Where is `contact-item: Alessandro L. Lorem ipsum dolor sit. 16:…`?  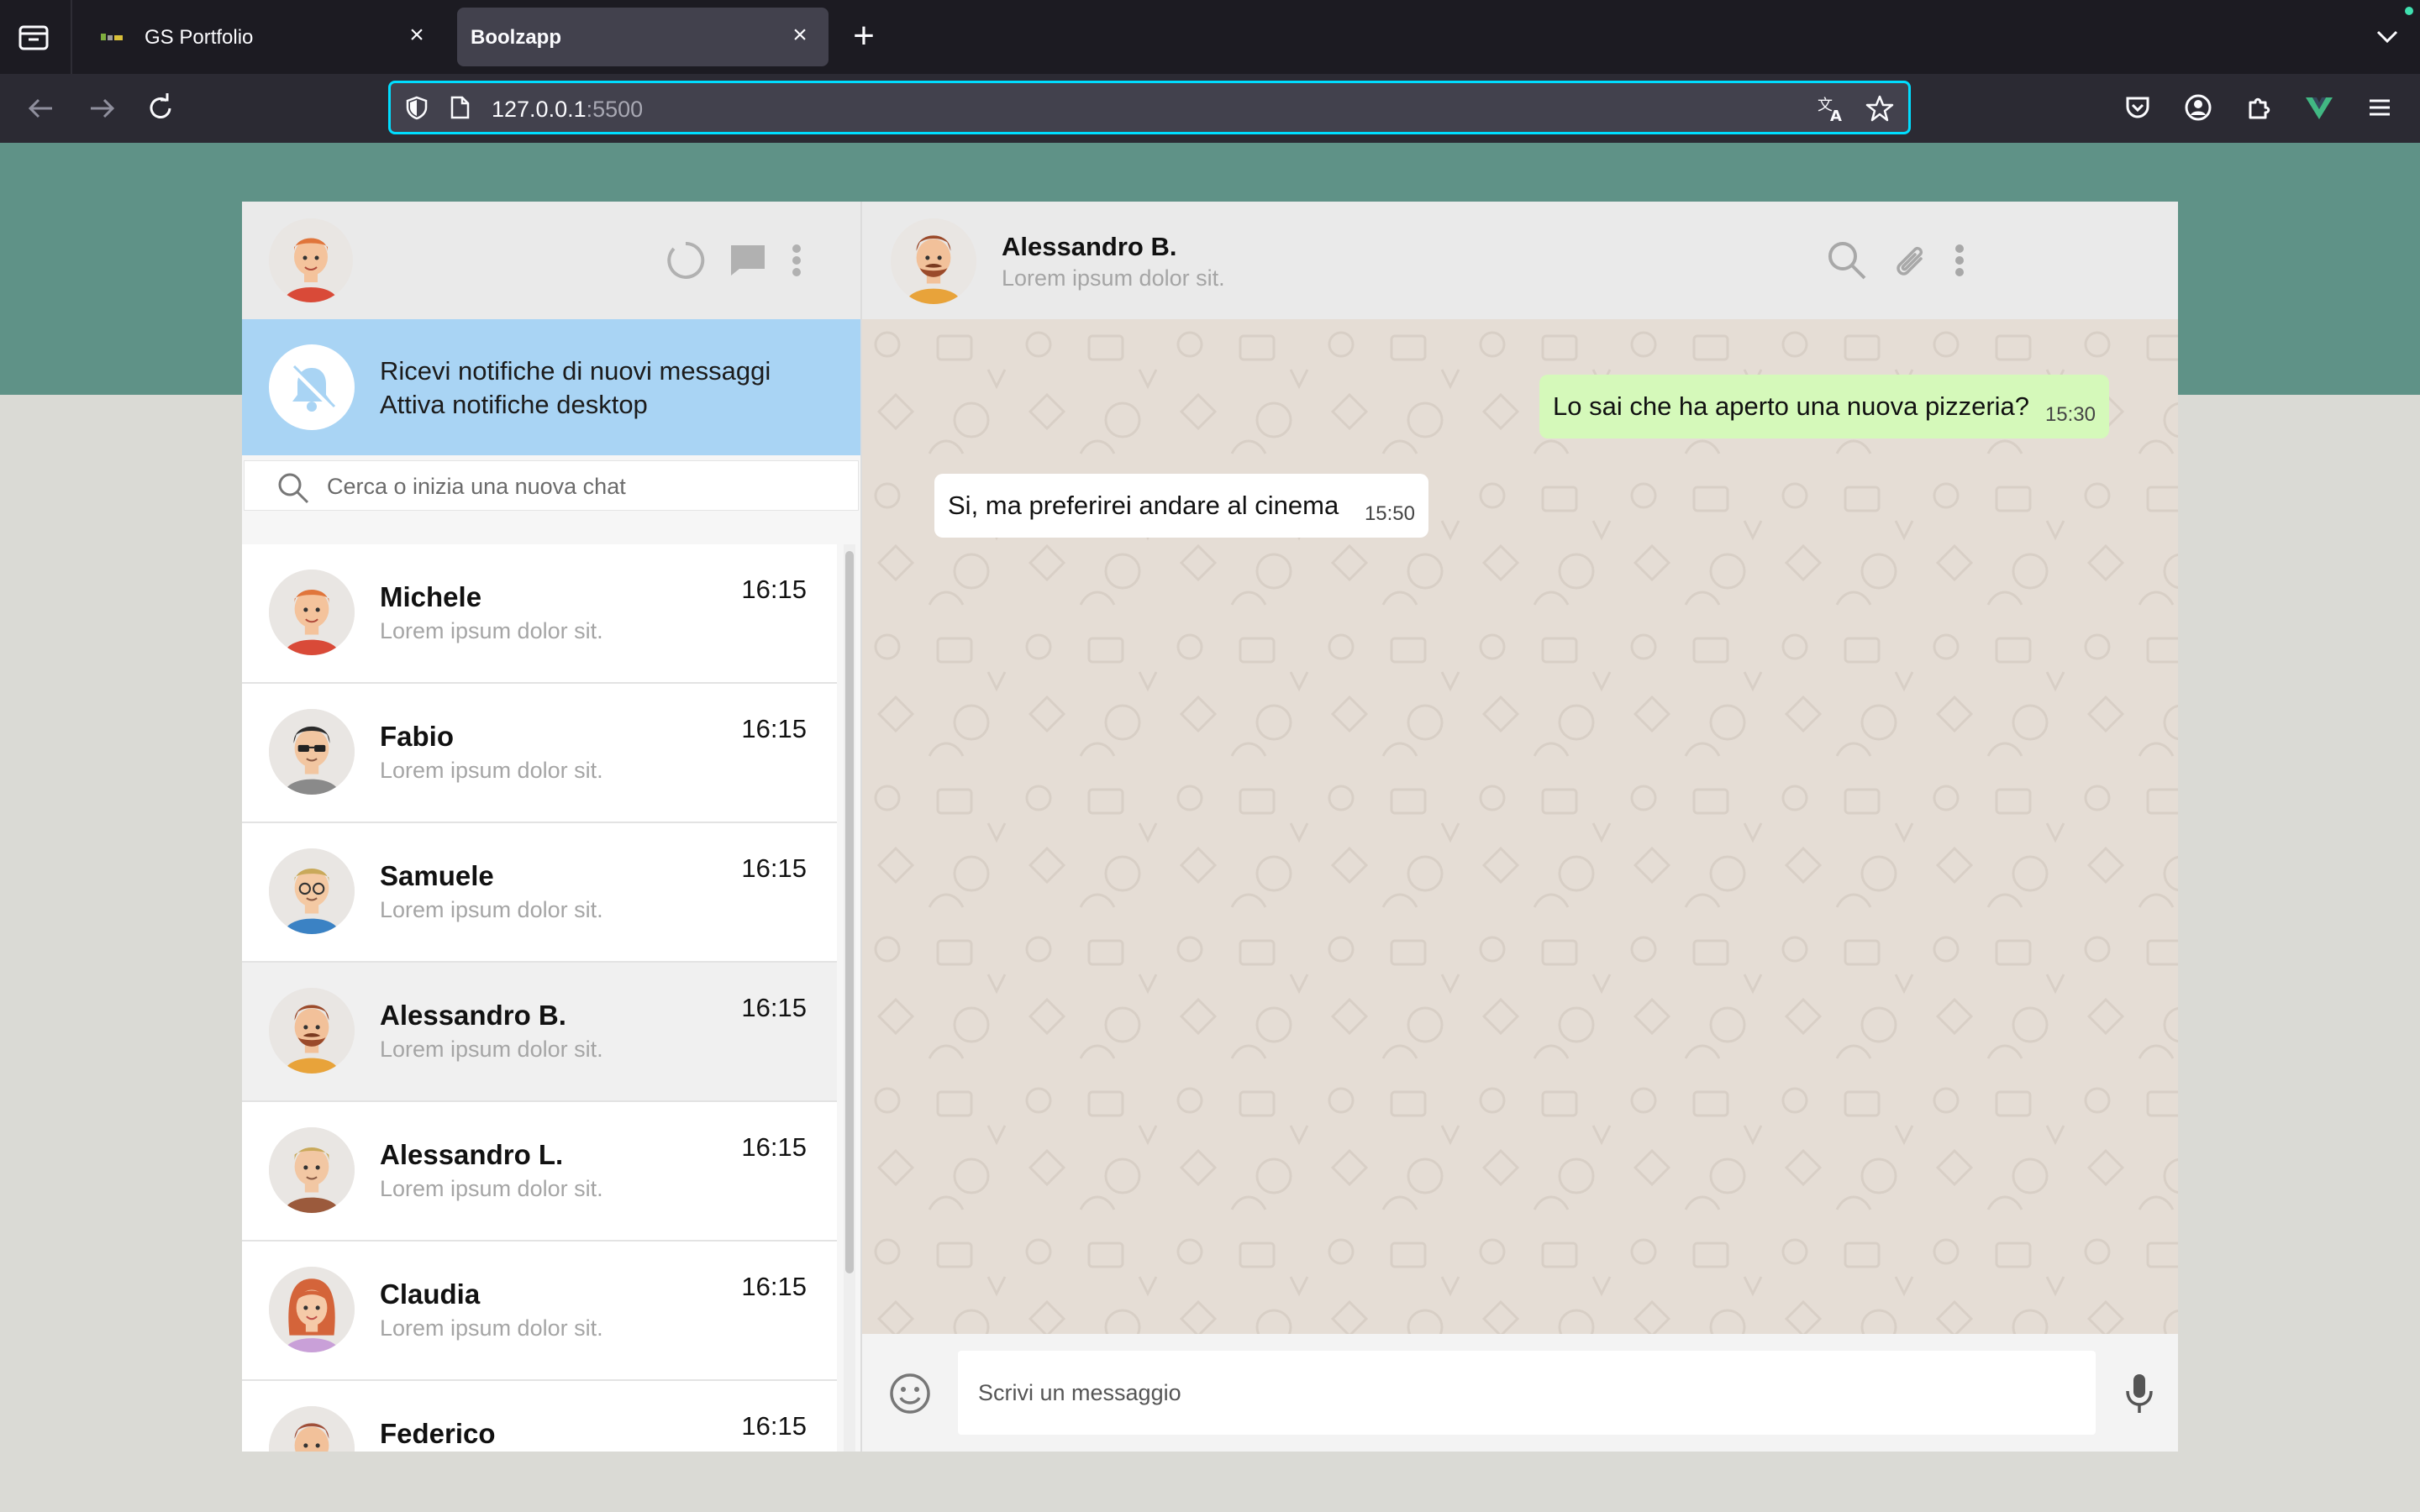
contact-item: Alessandro L. Lorem ipsum dolor sit. 16:… is located at coordinates (539, 1172).